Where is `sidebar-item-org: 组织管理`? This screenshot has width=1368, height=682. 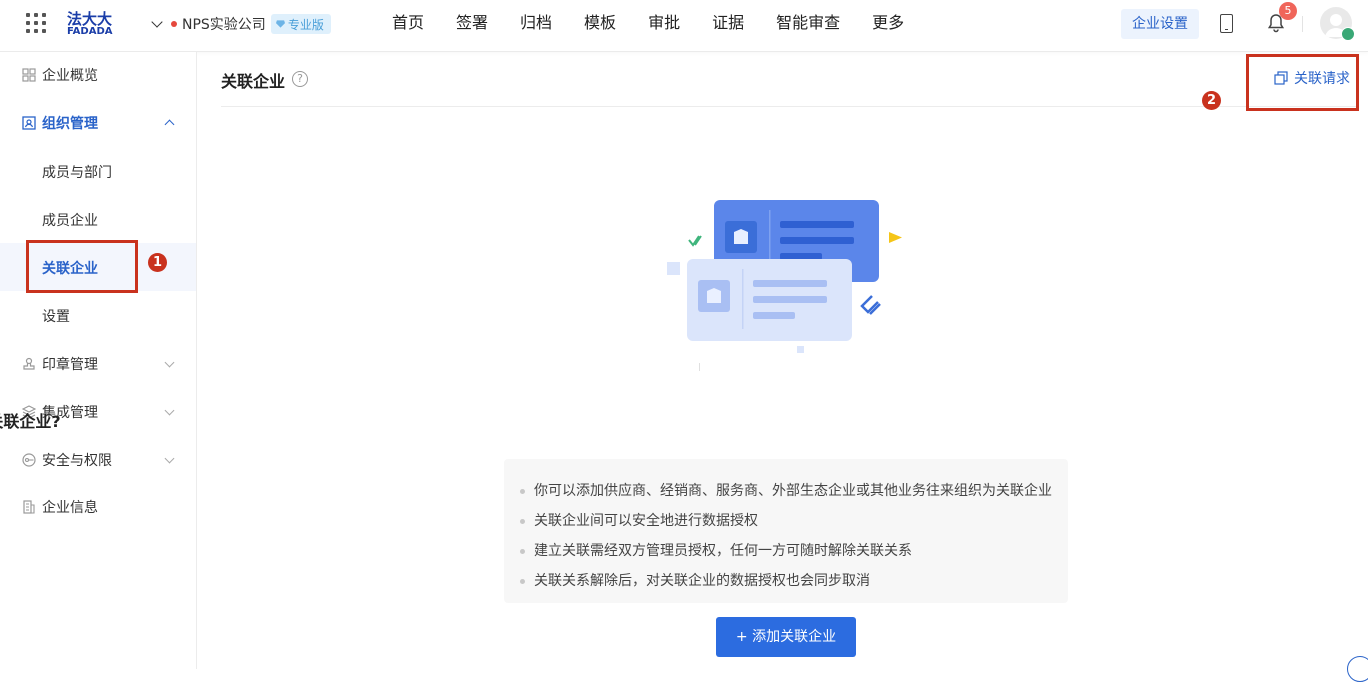
sidebar-item-org: 组织管理 is located at coordinates (98, 123).